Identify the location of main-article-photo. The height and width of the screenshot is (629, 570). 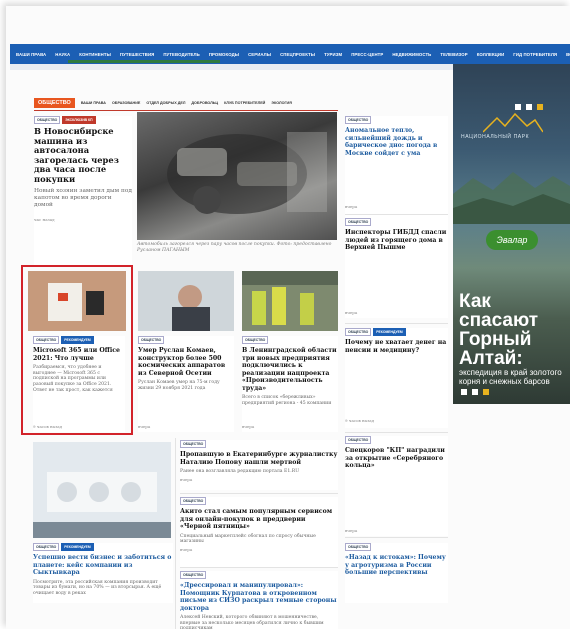
(237, 176).